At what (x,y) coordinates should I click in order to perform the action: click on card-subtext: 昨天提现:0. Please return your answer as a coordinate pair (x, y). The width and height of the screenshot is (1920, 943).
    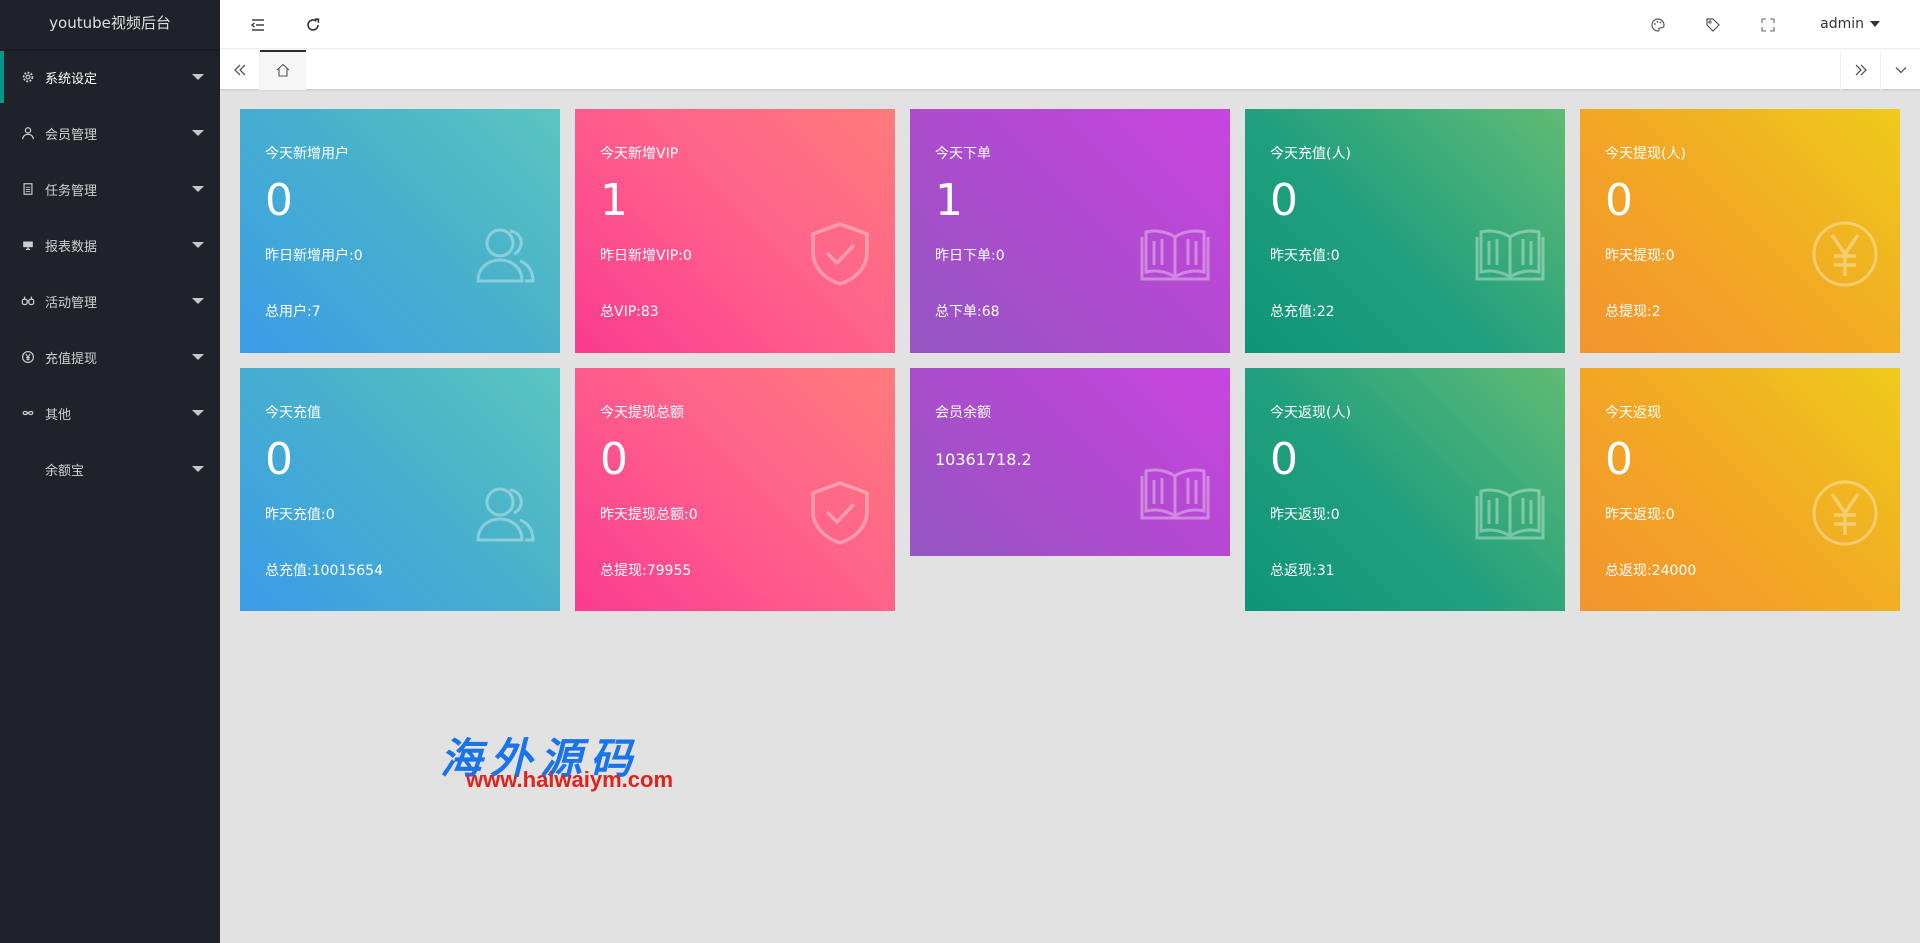
    Looking at the image, I should click on (1640, 256).